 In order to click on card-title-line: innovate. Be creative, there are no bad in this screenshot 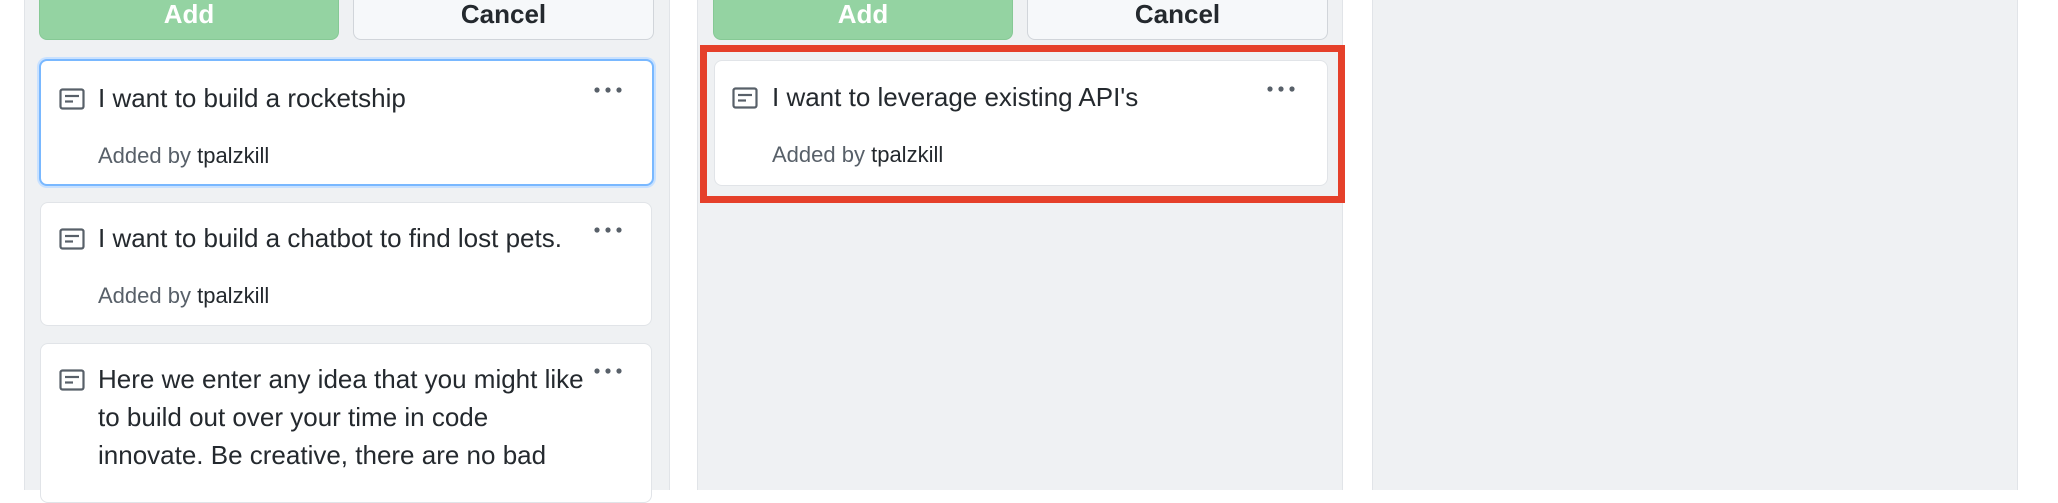, I will do `click(322, 455)`.